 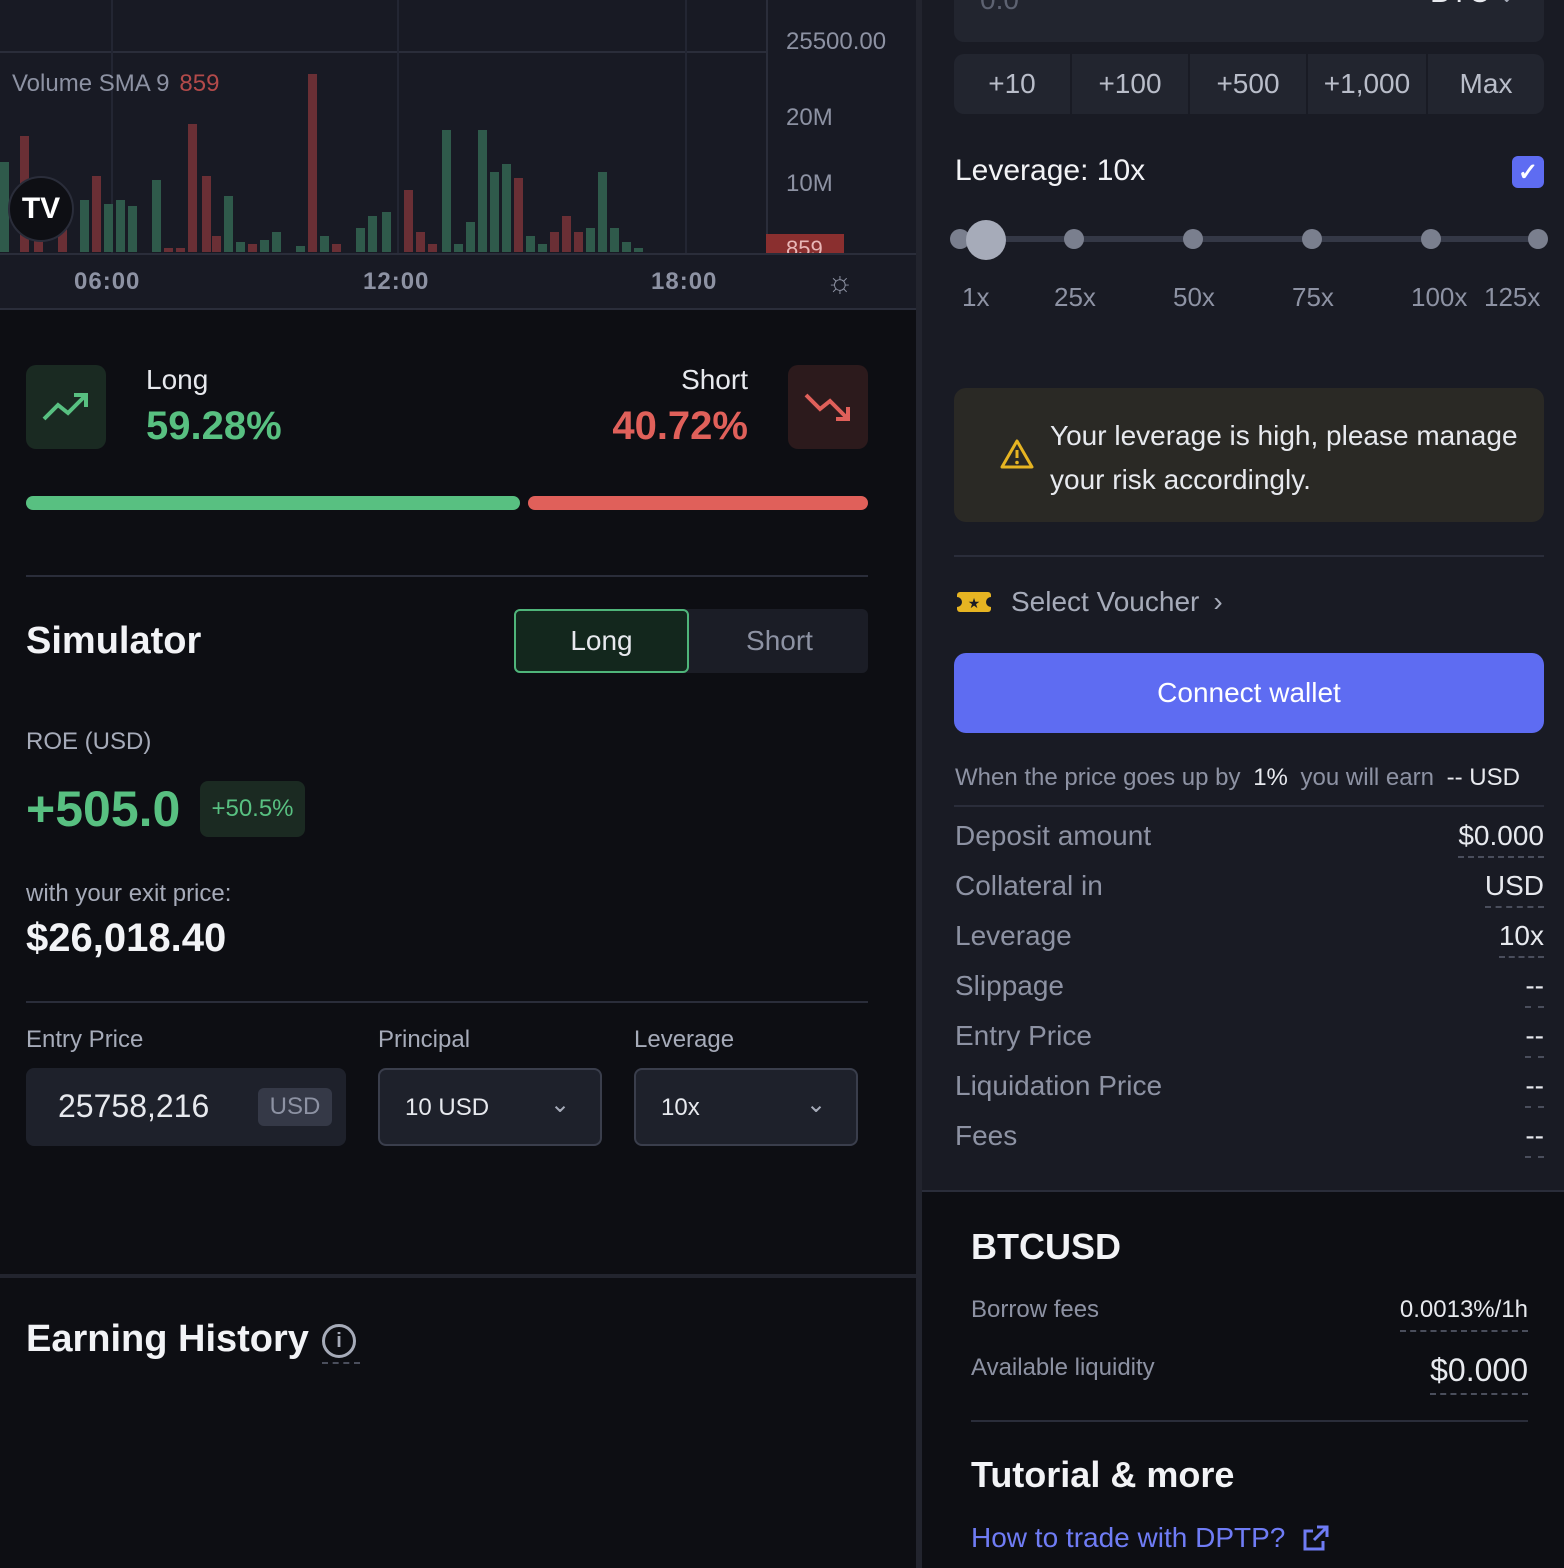 What do you see at coordinates (91, 83) in the screenshot?
I see `indicator-label: Volume SMA 9` at bounding box center [91, 83].